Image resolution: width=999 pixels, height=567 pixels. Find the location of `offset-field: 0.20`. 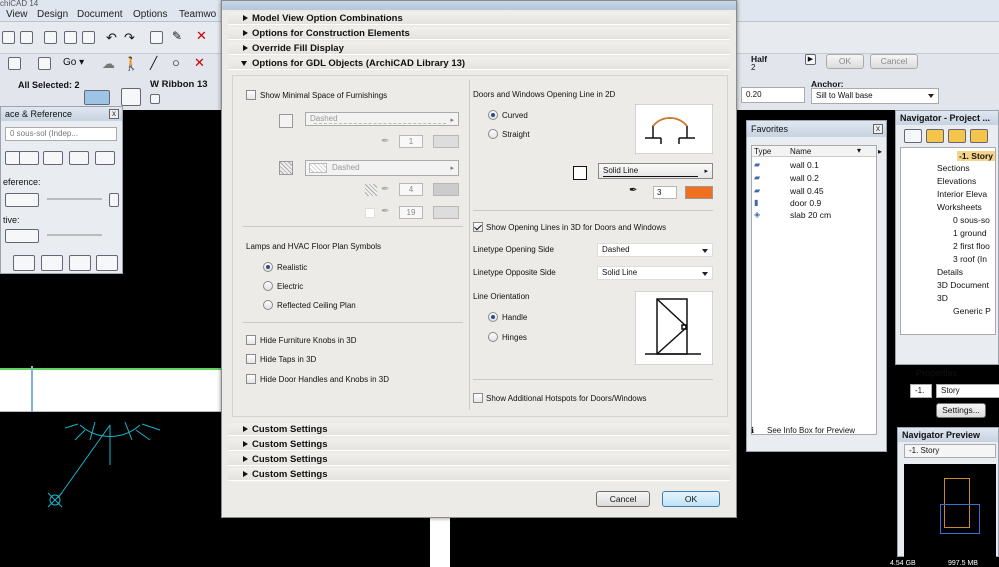

offset-field: 0.20 is located at coordinates (773, 95).